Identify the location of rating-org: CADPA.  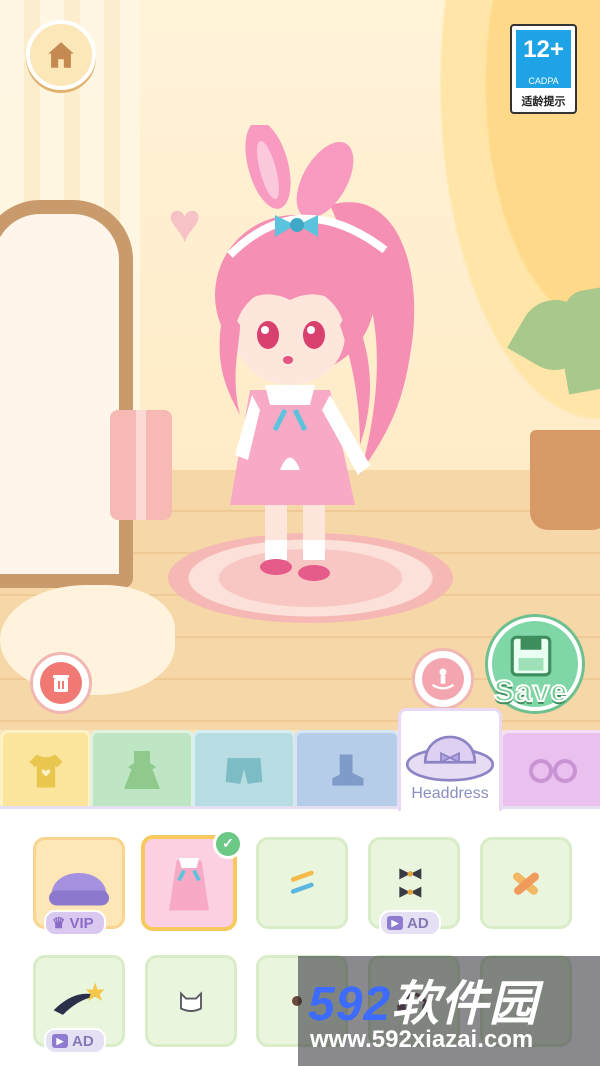
(543, 81).